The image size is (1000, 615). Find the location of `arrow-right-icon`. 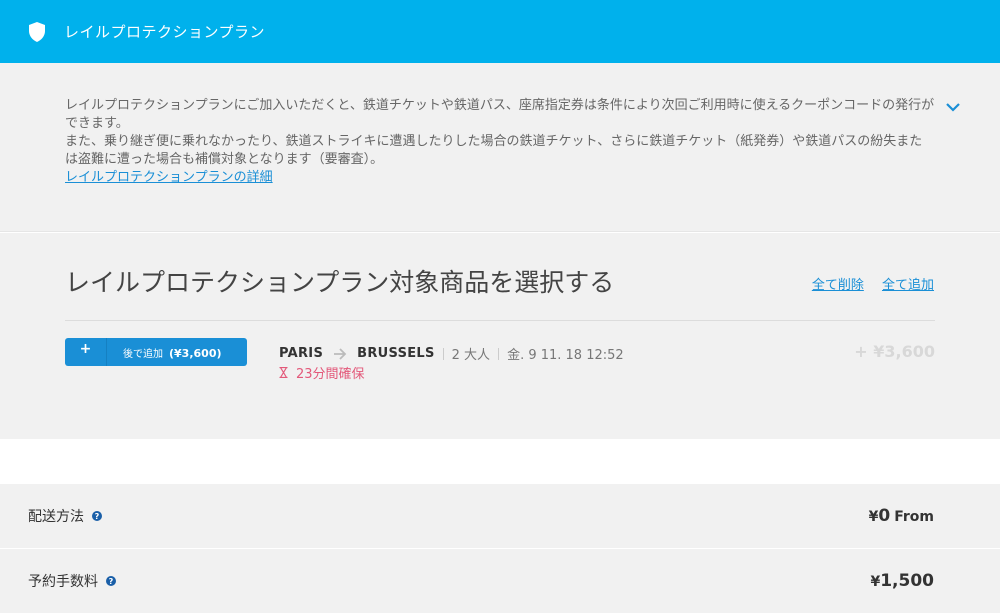

arrow-right-icon is located at coordinates (340, 353).